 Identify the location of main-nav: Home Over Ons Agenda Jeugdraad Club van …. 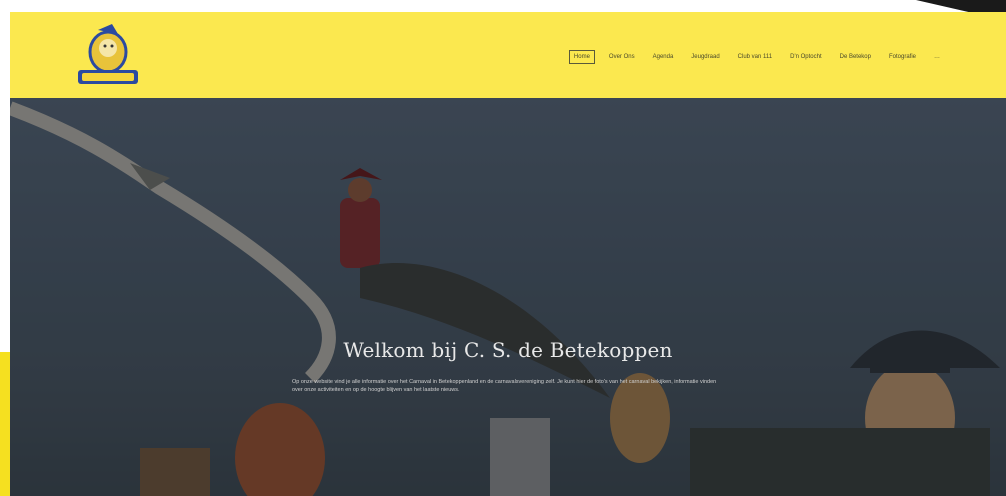
(756, 57).